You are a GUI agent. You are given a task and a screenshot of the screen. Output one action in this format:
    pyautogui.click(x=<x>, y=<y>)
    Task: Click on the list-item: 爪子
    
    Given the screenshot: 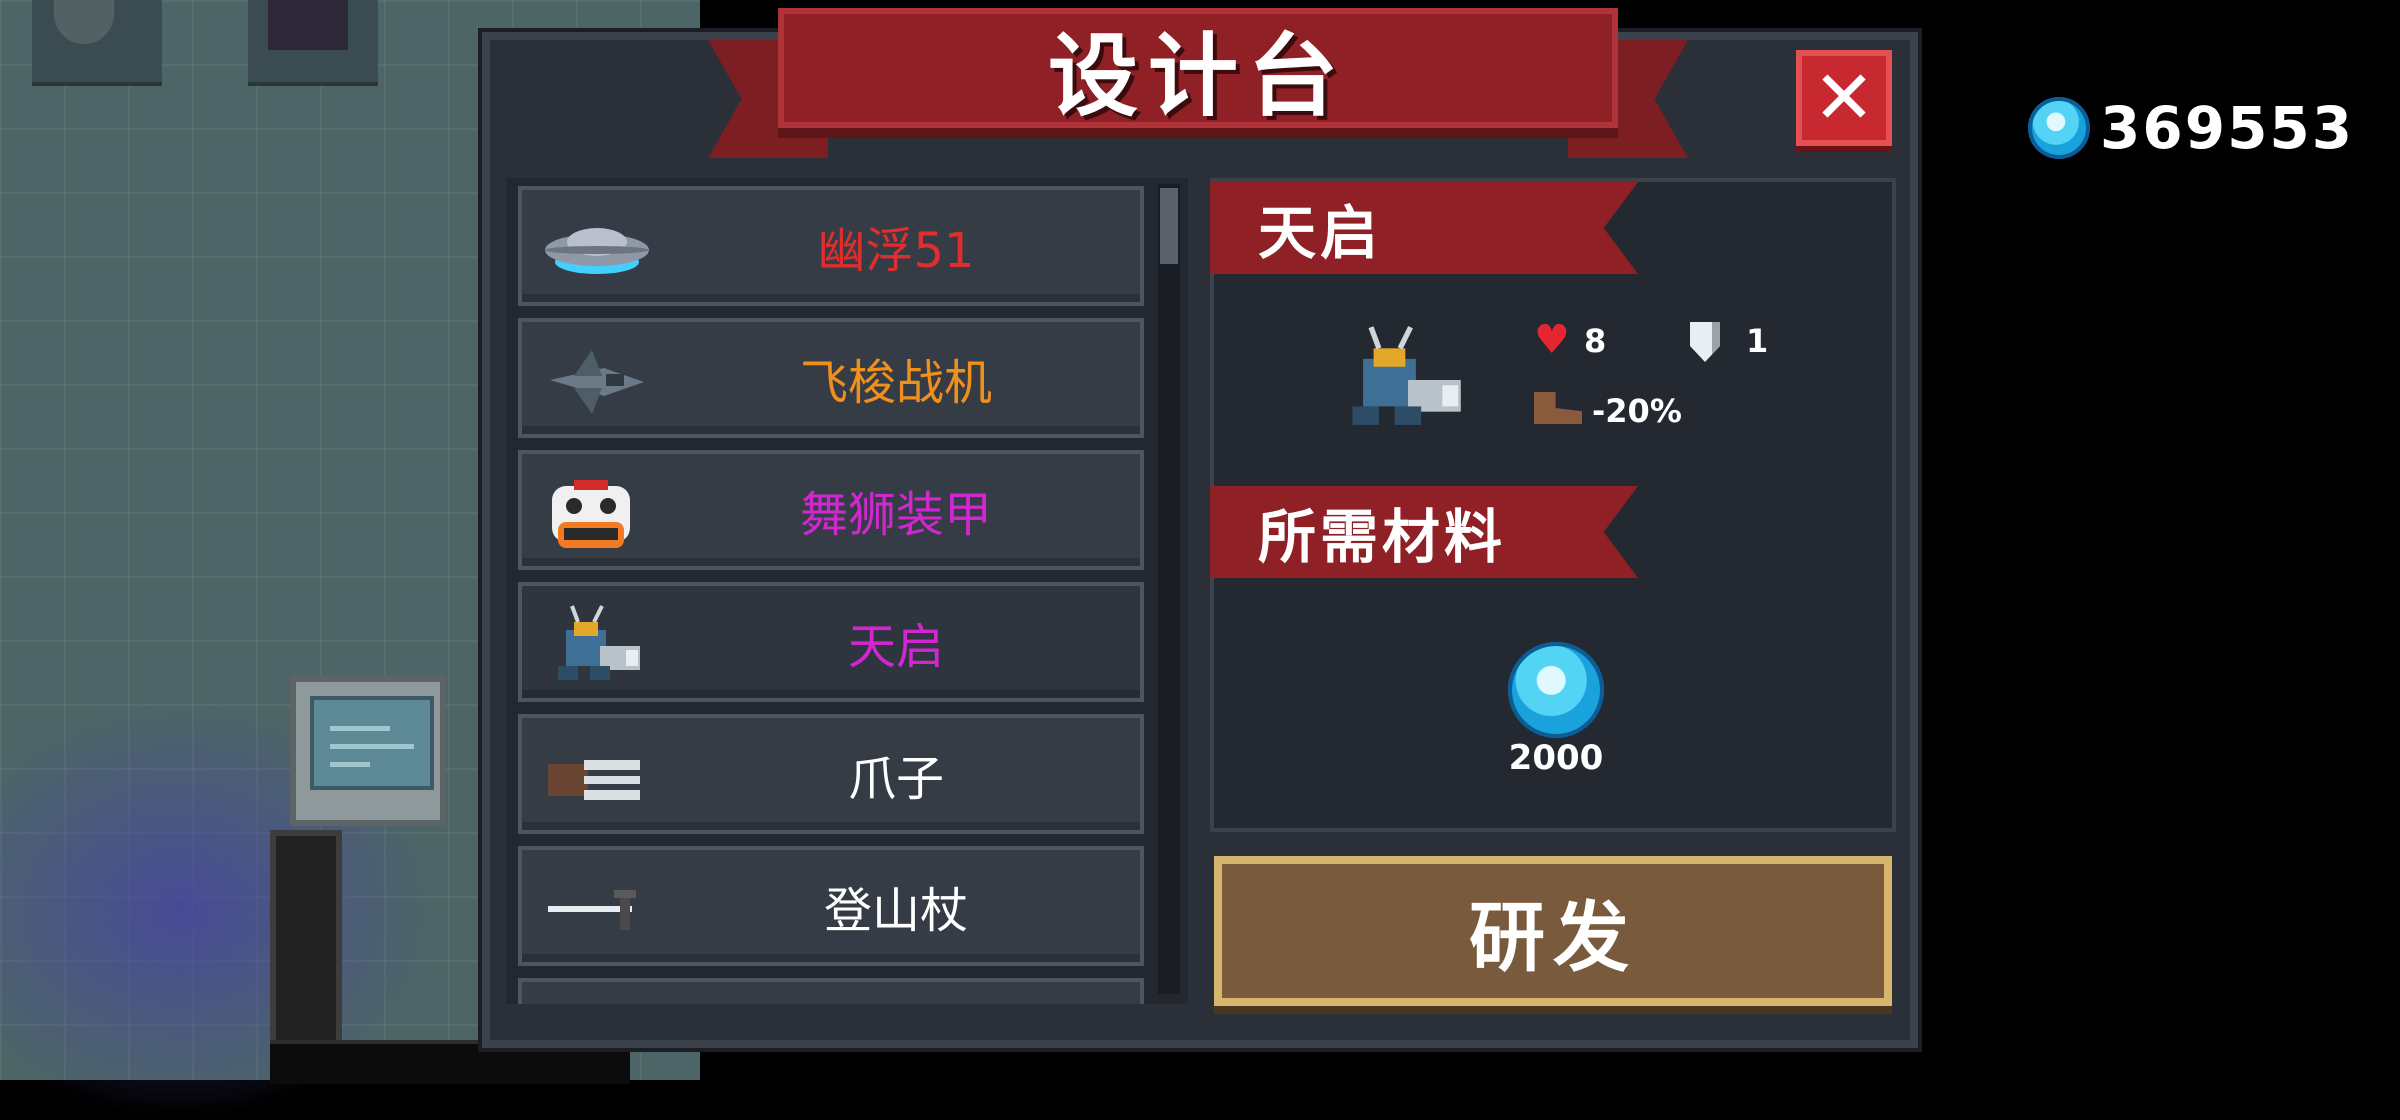 What is the action you would take?
    pyautogui.click(x=831, y=774)
    